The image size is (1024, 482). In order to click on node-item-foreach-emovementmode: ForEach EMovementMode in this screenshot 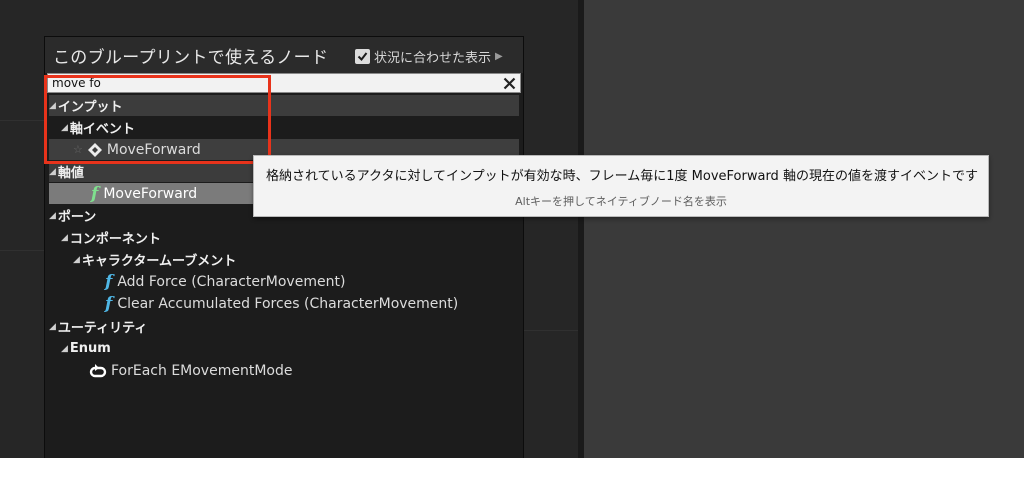, I will do `click(284, 370)`.